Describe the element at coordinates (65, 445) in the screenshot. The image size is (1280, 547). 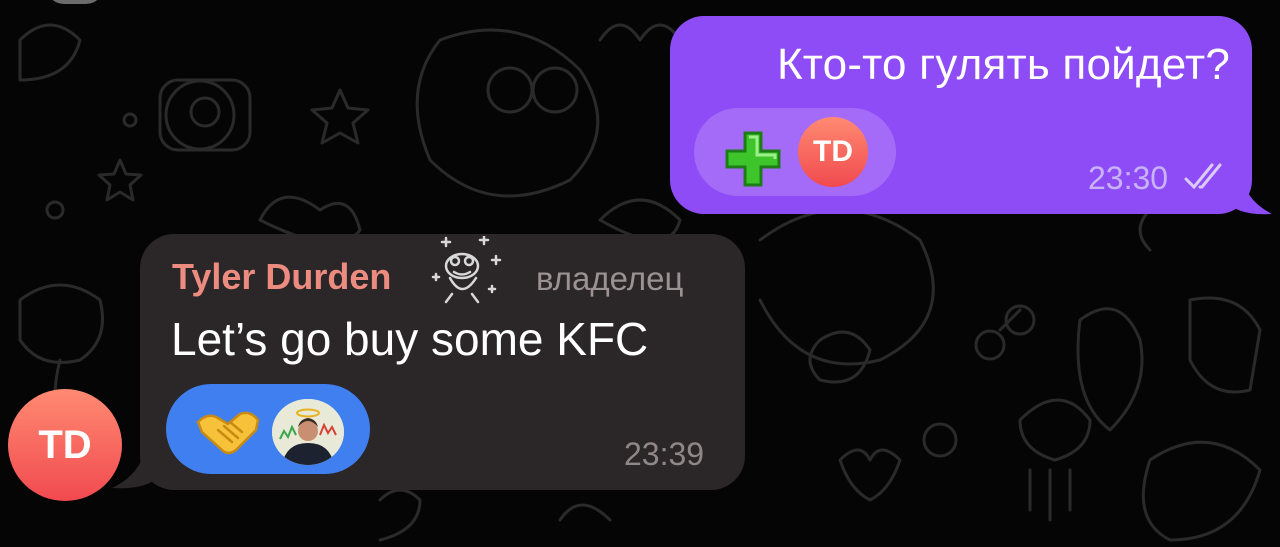
I see `sender-avatar: TD` at that location.